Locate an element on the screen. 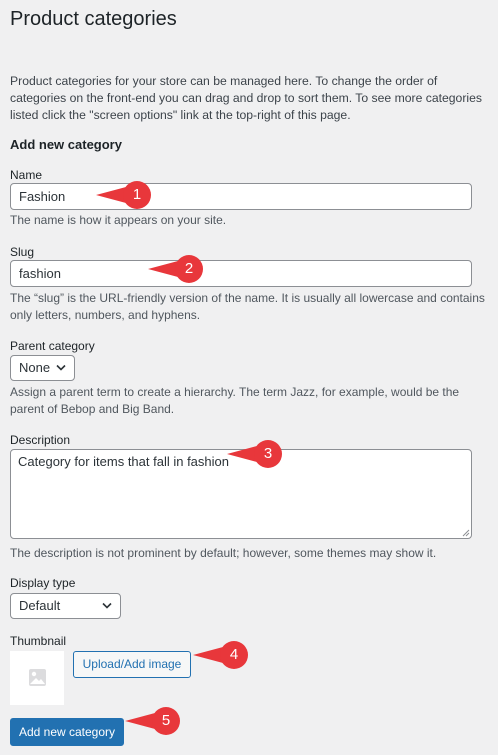 The height and width of the screenshot is (755, 498). image-placeholder-icon is located at coordinates (37, 677).